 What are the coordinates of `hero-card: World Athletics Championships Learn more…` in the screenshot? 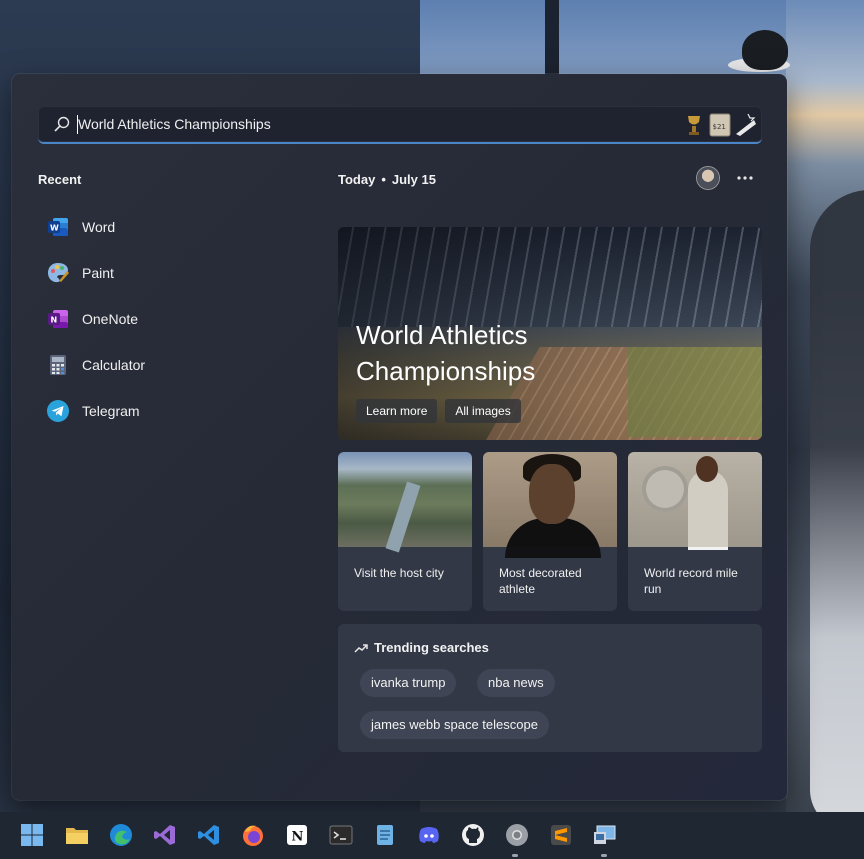 It's located at (550, 333).